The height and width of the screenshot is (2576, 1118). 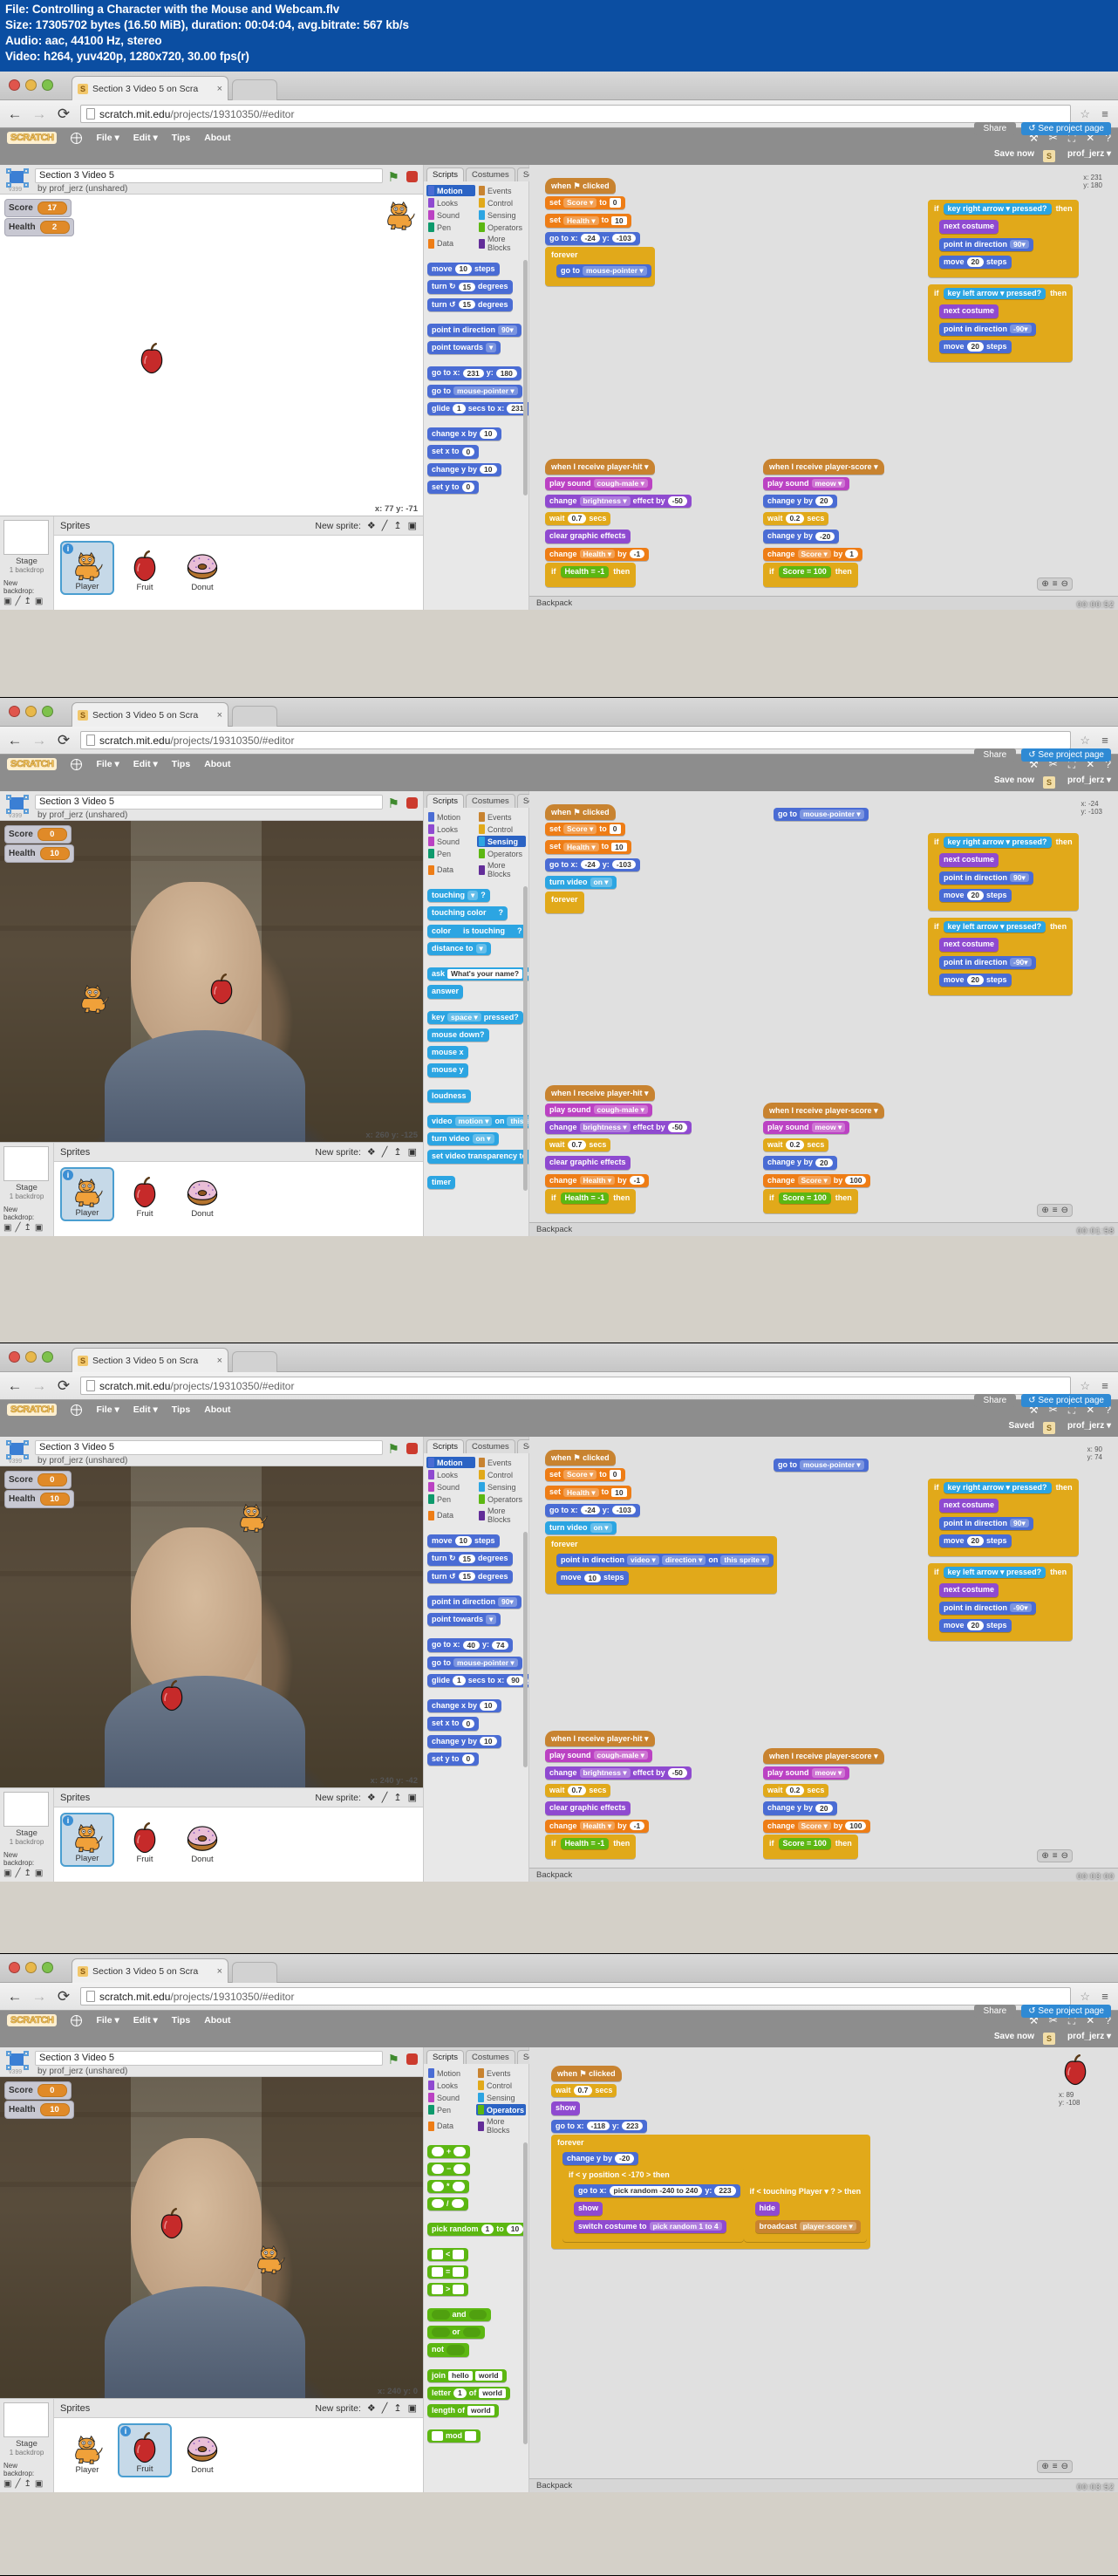 What do you see at coordinates (219, 1971) in the screenshot?
I see `close-tab-icon: ×` at bounding box center [219, 1971].